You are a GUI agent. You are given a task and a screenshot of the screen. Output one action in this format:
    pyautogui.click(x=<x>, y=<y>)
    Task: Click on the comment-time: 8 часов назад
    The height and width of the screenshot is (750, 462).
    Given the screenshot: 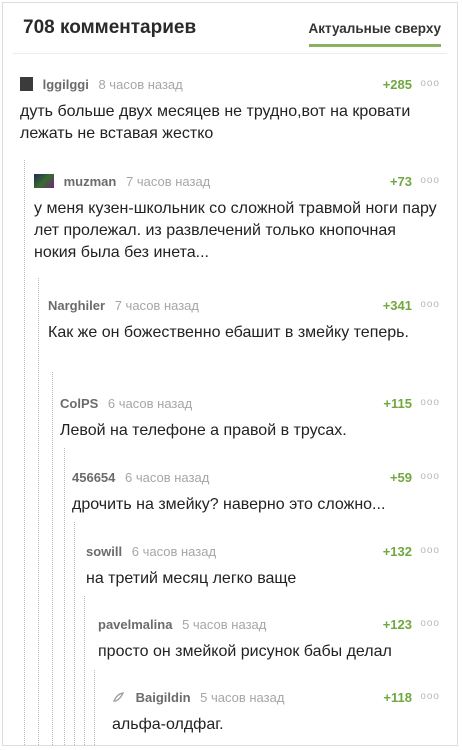 What is the action you would take?
    pyautogui.click(x=140, y=84)
    